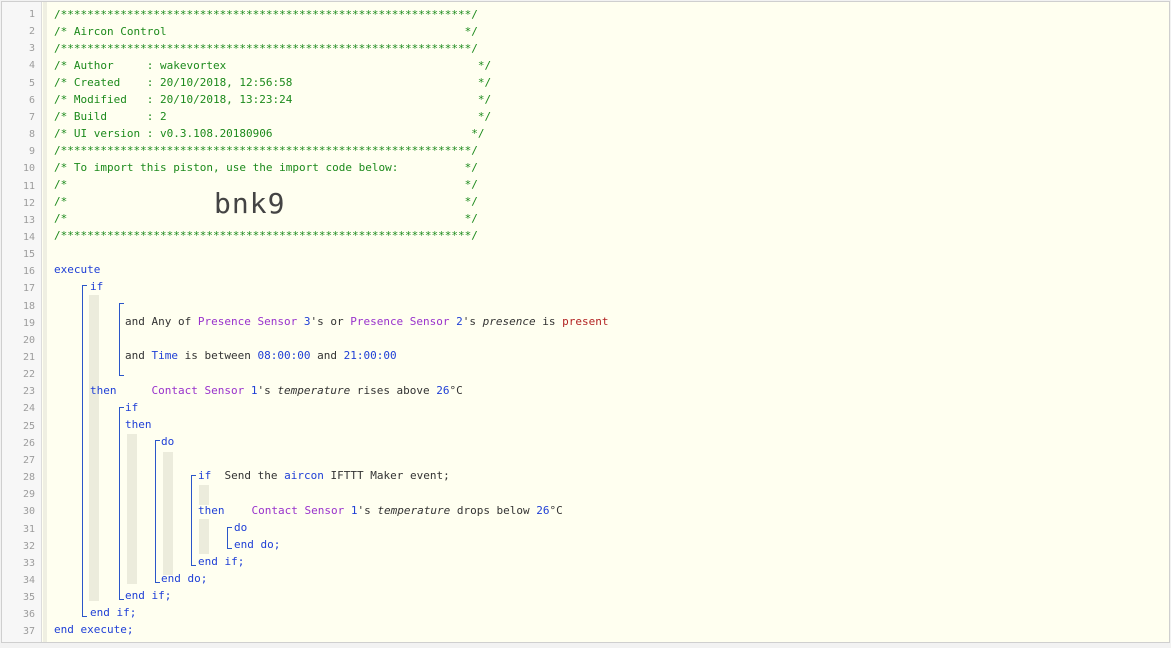 The width and height of the screenshot is (1171, 648). Describe the element at coordinates (28, 495) in the screenshot. I see `line-number: 29` at that location.